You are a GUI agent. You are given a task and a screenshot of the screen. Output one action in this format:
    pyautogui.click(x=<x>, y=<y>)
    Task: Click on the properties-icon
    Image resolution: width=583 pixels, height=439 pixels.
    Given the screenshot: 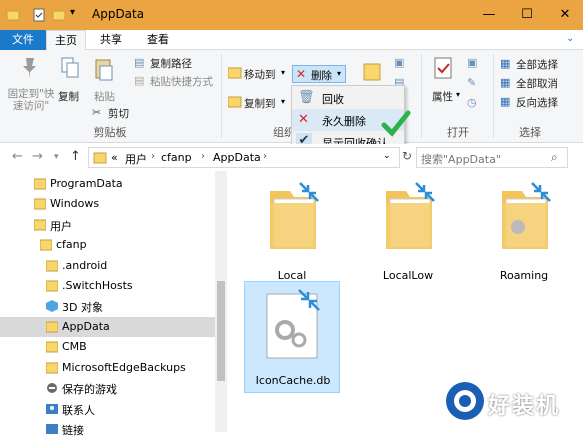 What is the action you would take?
    pyautogui.click(x=39, y=15)
    